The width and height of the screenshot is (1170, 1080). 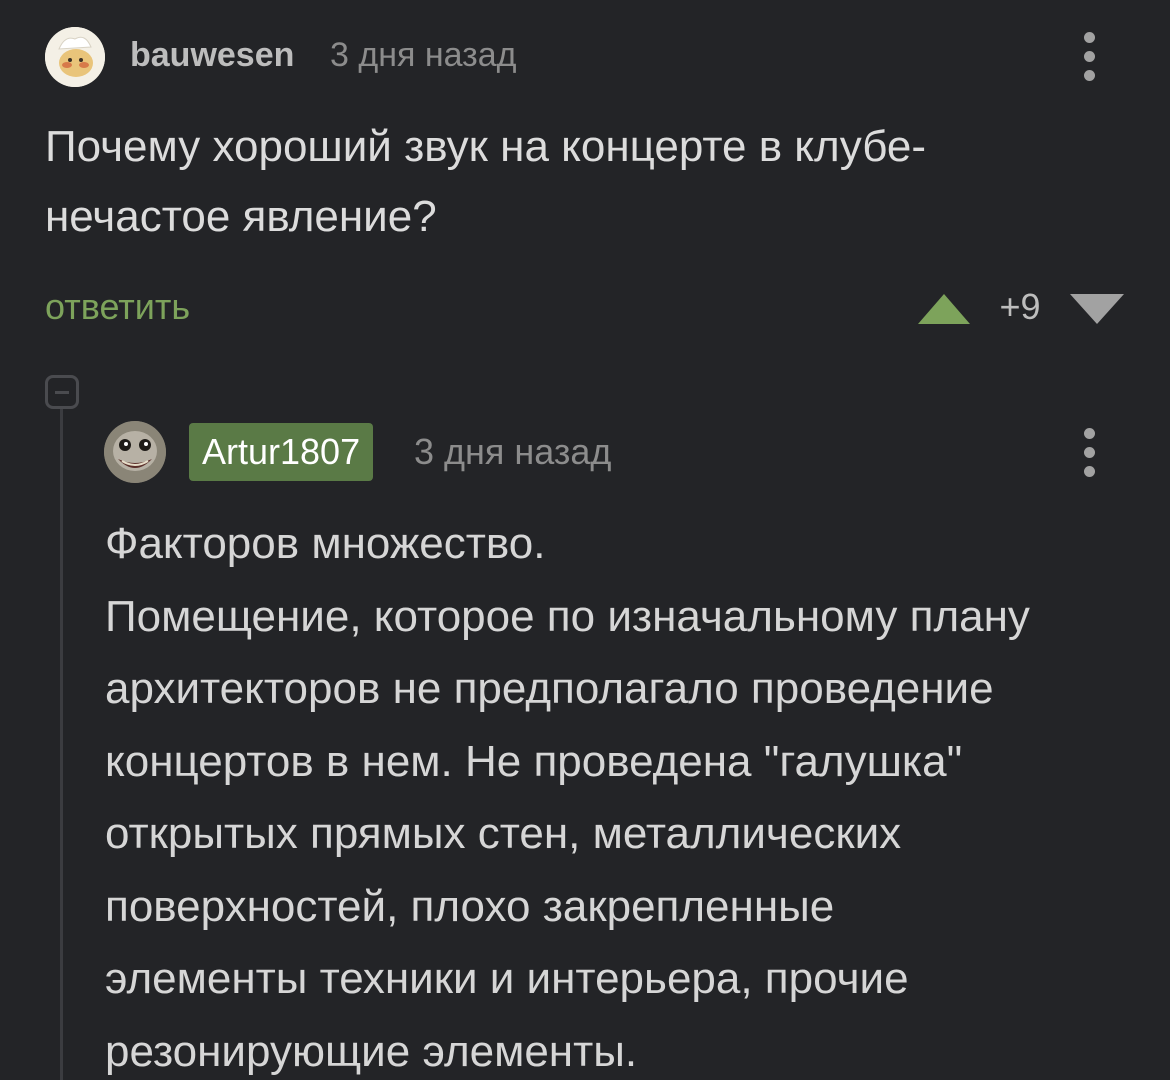 I want to click on thread-line, so click(x=61, y=744).